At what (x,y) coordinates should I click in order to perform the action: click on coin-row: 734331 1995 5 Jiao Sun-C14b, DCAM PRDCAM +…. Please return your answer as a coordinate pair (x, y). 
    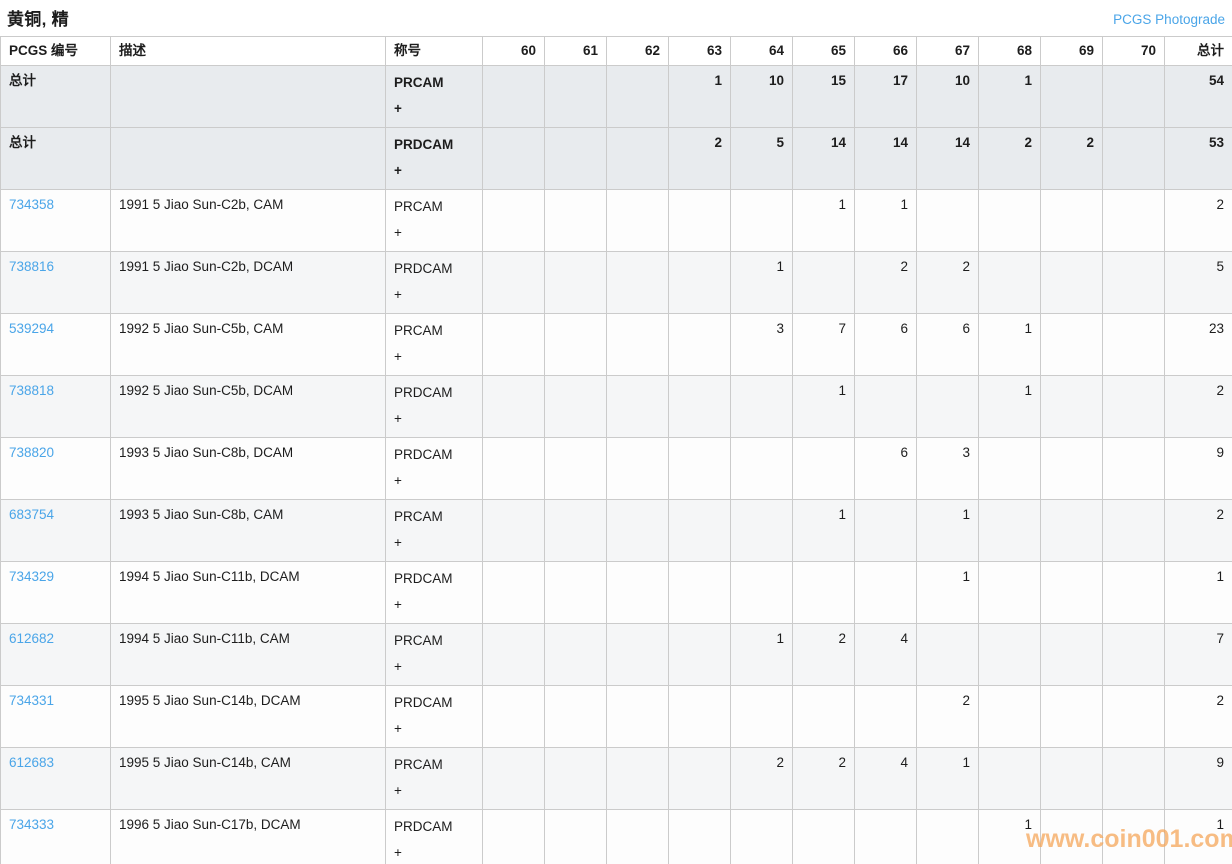
    Looking at the image, I should click on (616, 716).